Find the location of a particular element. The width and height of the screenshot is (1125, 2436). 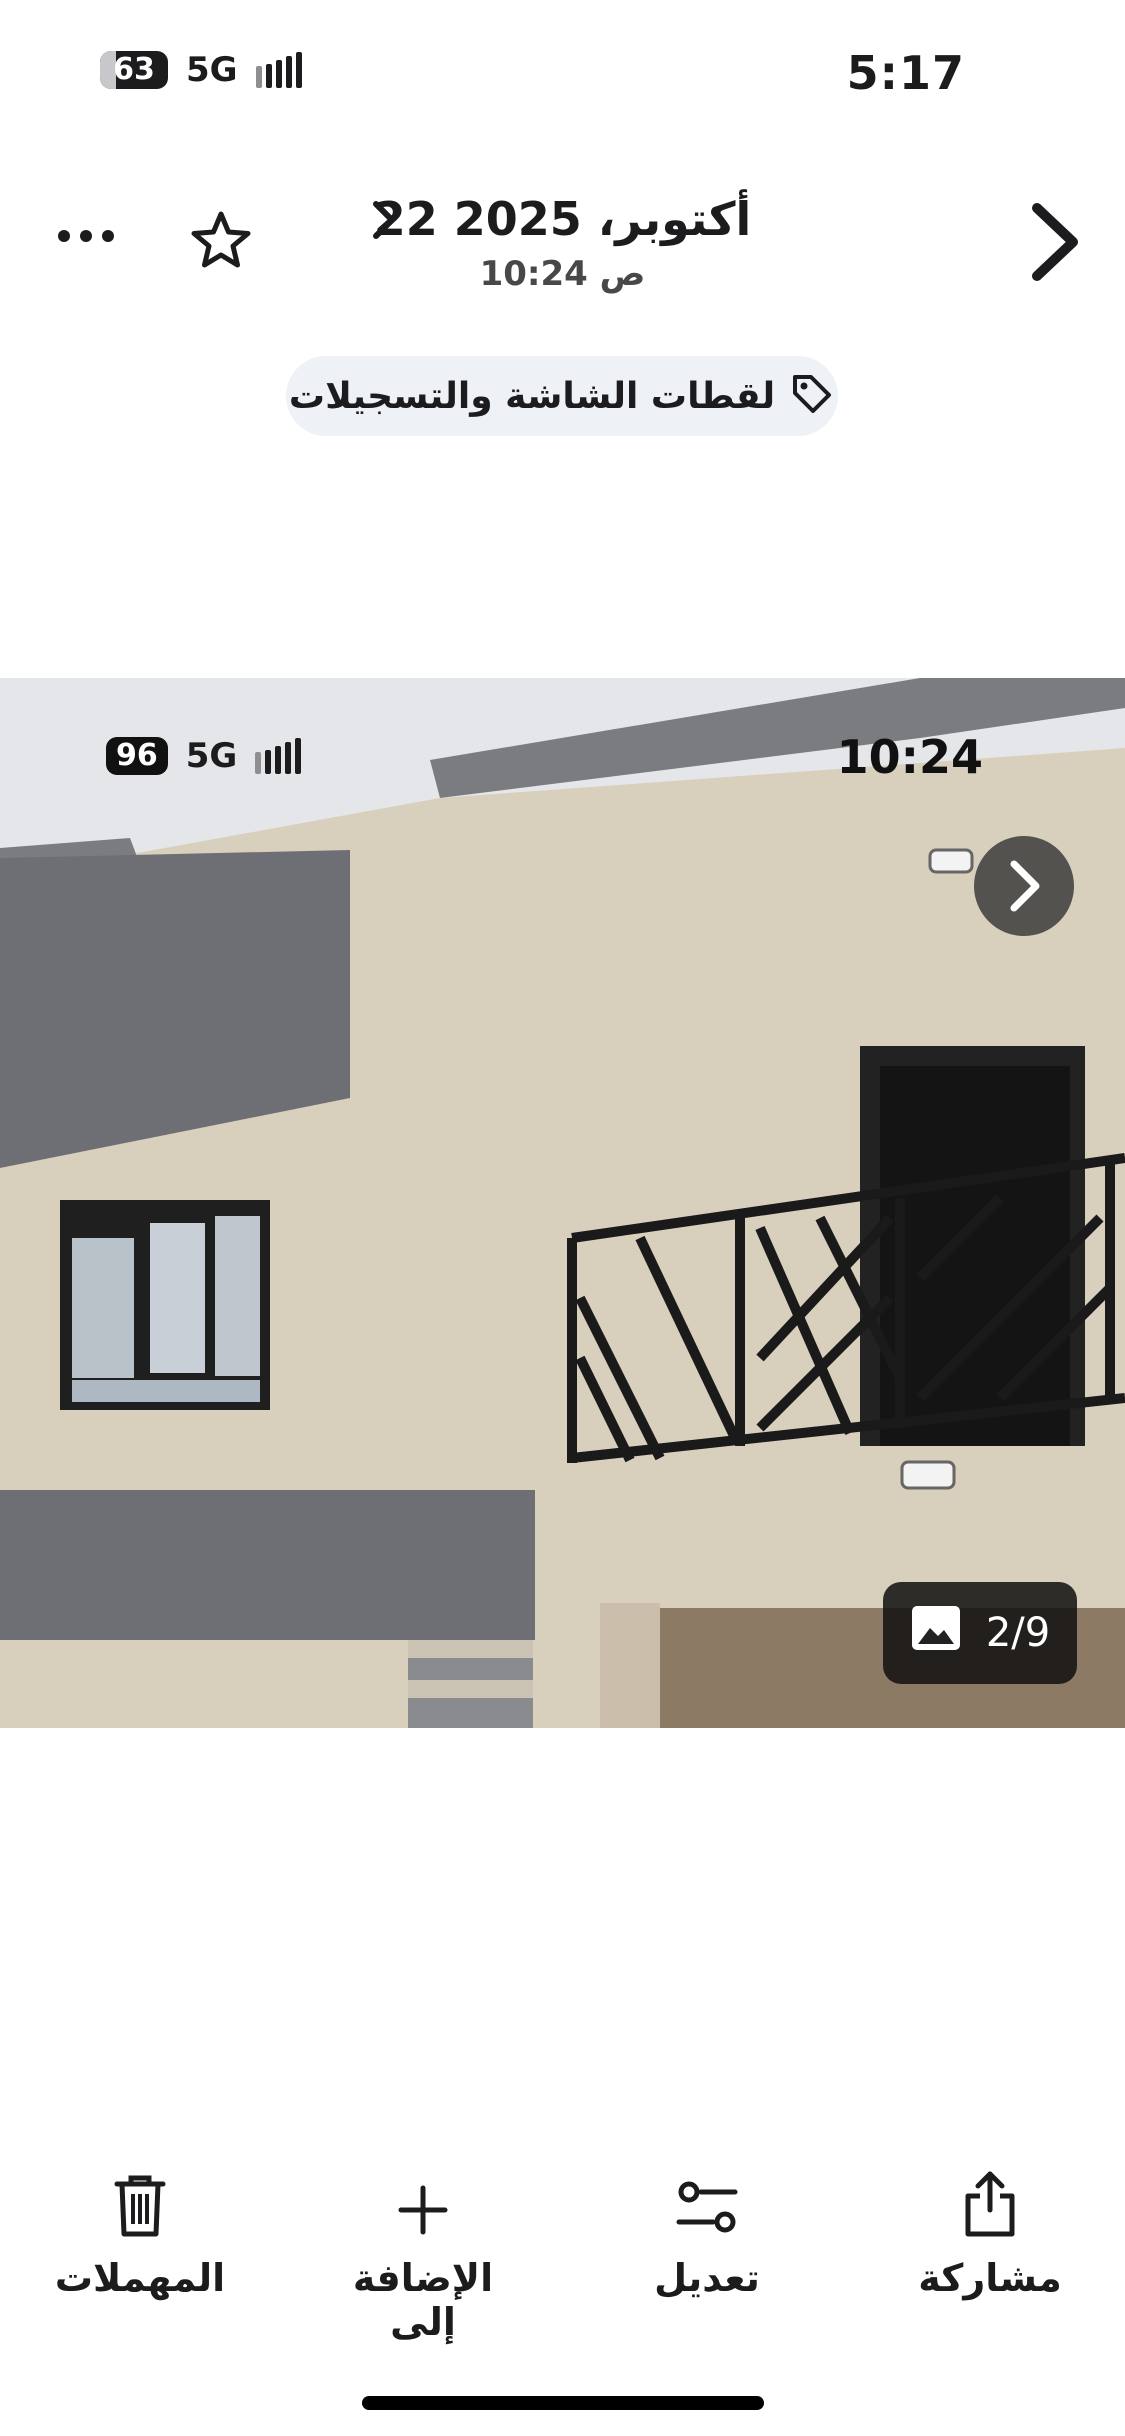

image-counter: 2/9 is located at coordinates (980, 1633).